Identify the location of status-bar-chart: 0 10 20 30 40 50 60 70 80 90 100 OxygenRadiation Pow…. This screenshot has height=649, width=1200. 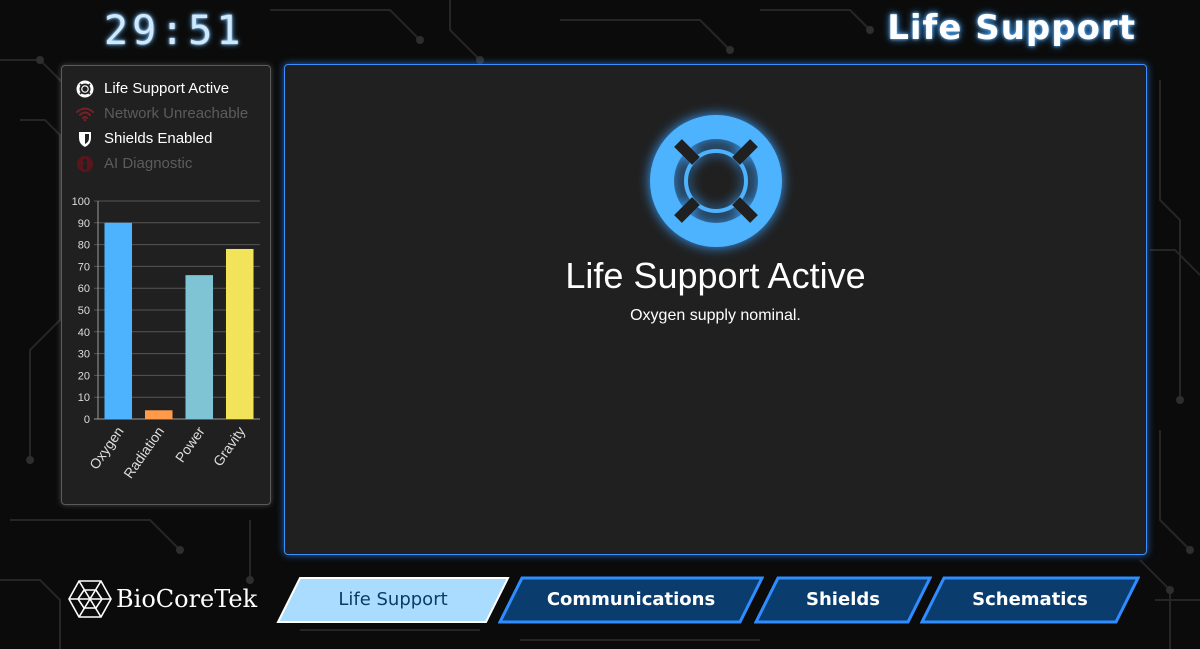
(166, 339).